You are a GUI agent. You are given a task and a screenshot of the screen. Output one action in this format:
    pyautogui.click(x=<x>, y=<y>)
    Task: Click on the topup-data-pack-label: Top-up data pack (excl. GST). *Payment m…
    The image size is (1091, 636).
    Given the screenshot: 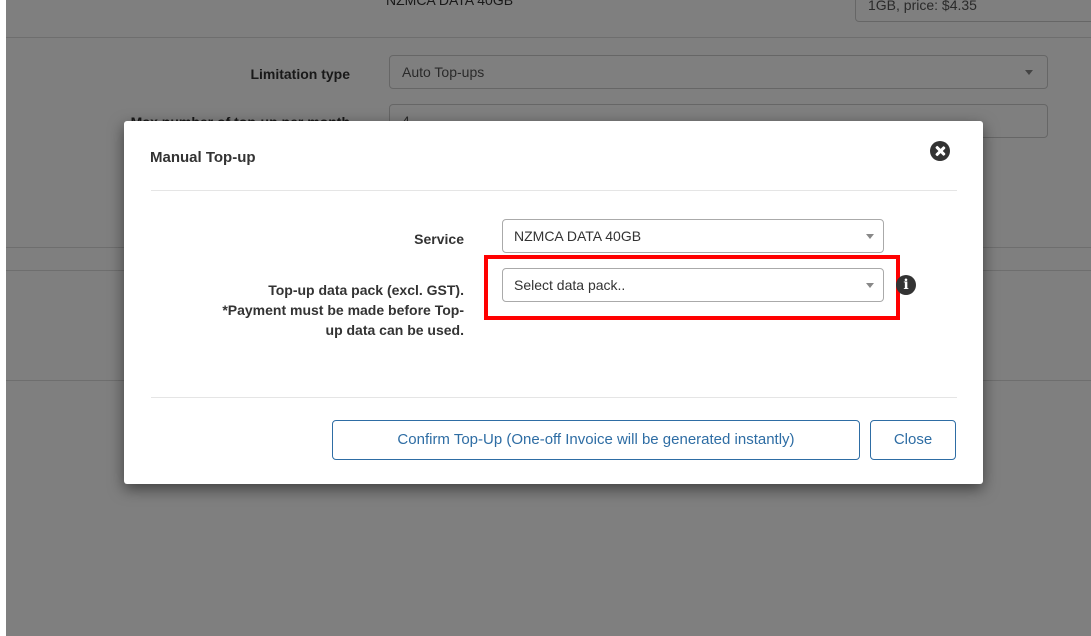 What is the action you would take?
    pyautogui.click(x=304, y=310)
    